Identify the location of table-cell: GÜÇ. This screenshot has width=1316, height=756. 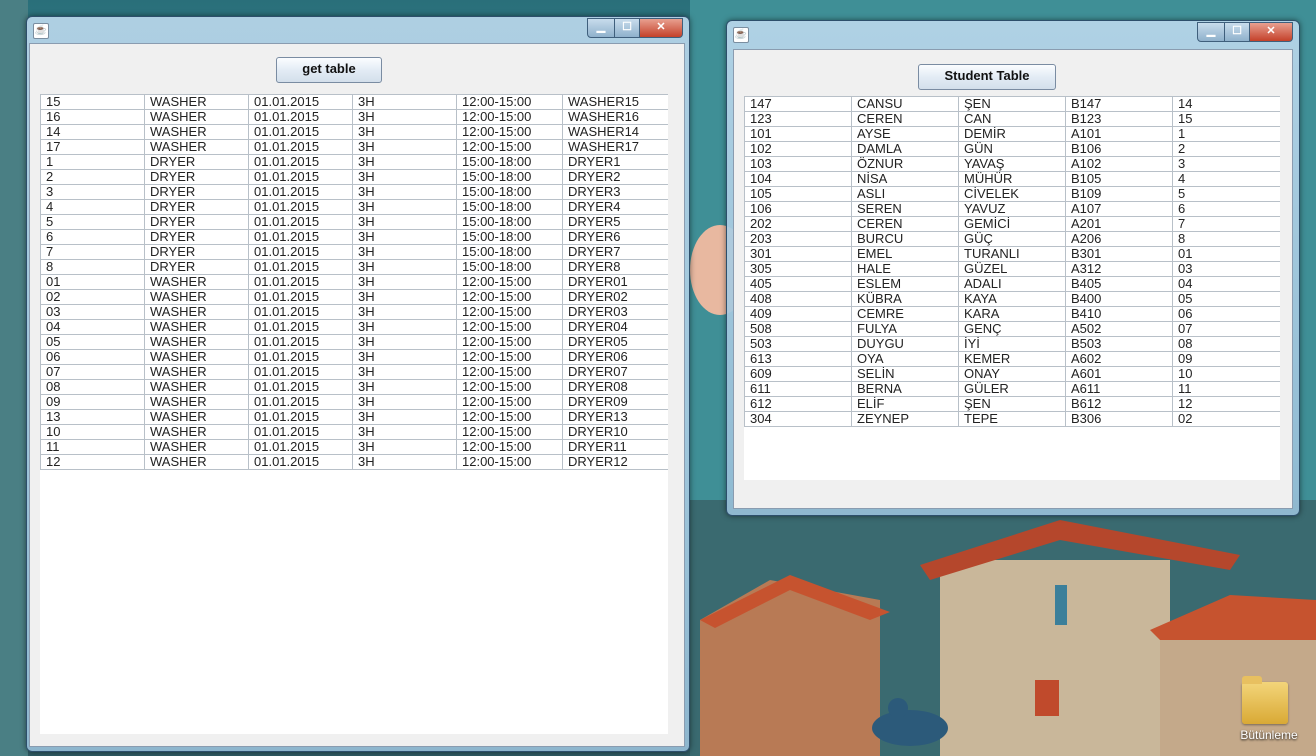
(1012, 239).